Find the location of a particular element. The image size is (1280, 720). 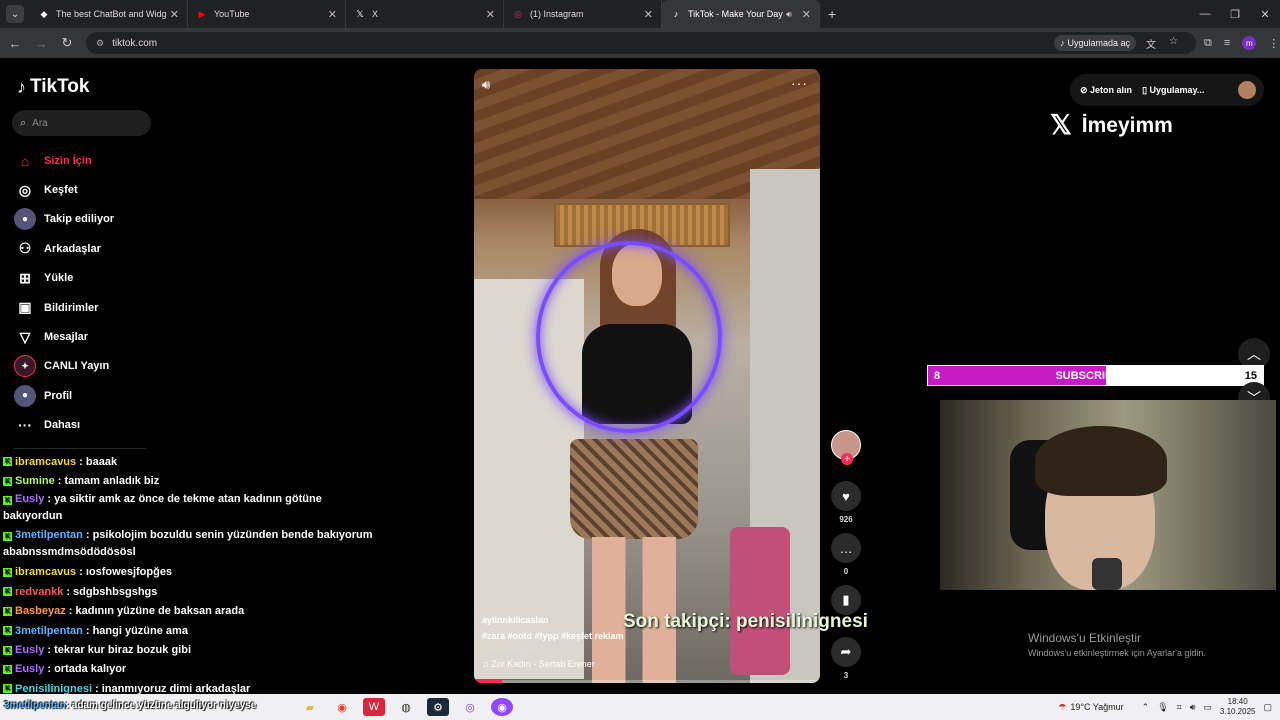

chat-username: Eusly is located at coordinates (30, 669).